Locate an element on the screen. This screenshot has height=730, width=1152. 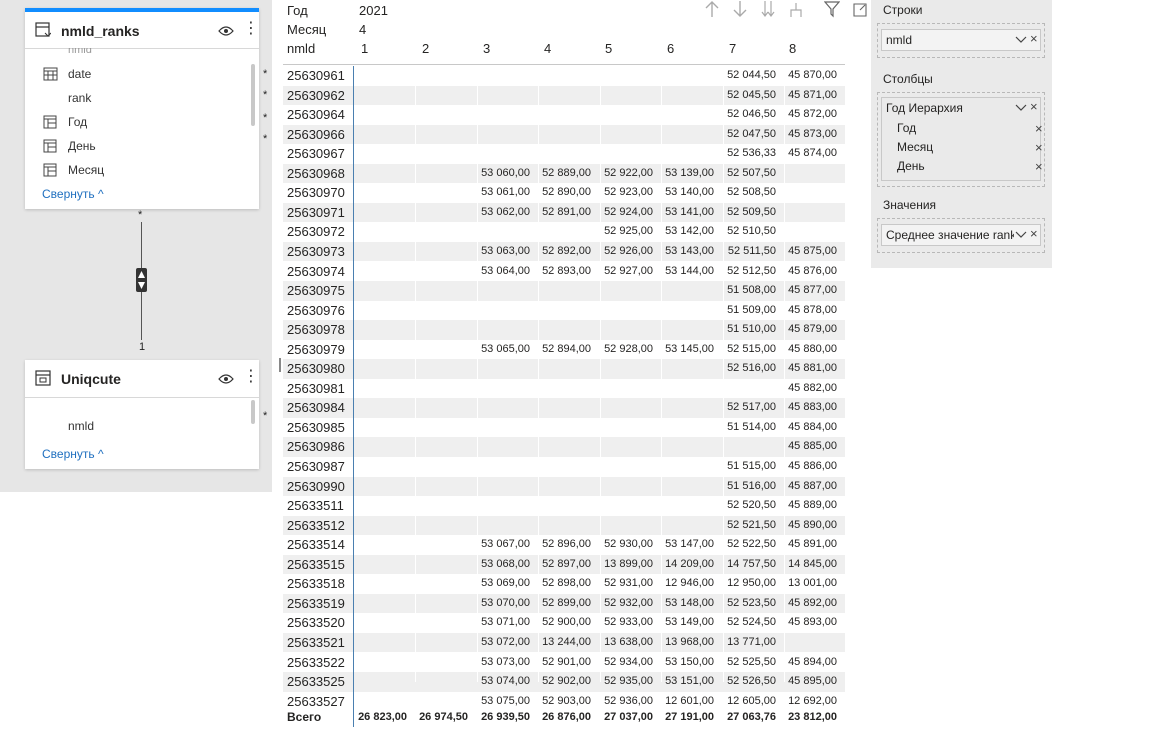
row-id: 25630970 is located at coordinates (316, 192).